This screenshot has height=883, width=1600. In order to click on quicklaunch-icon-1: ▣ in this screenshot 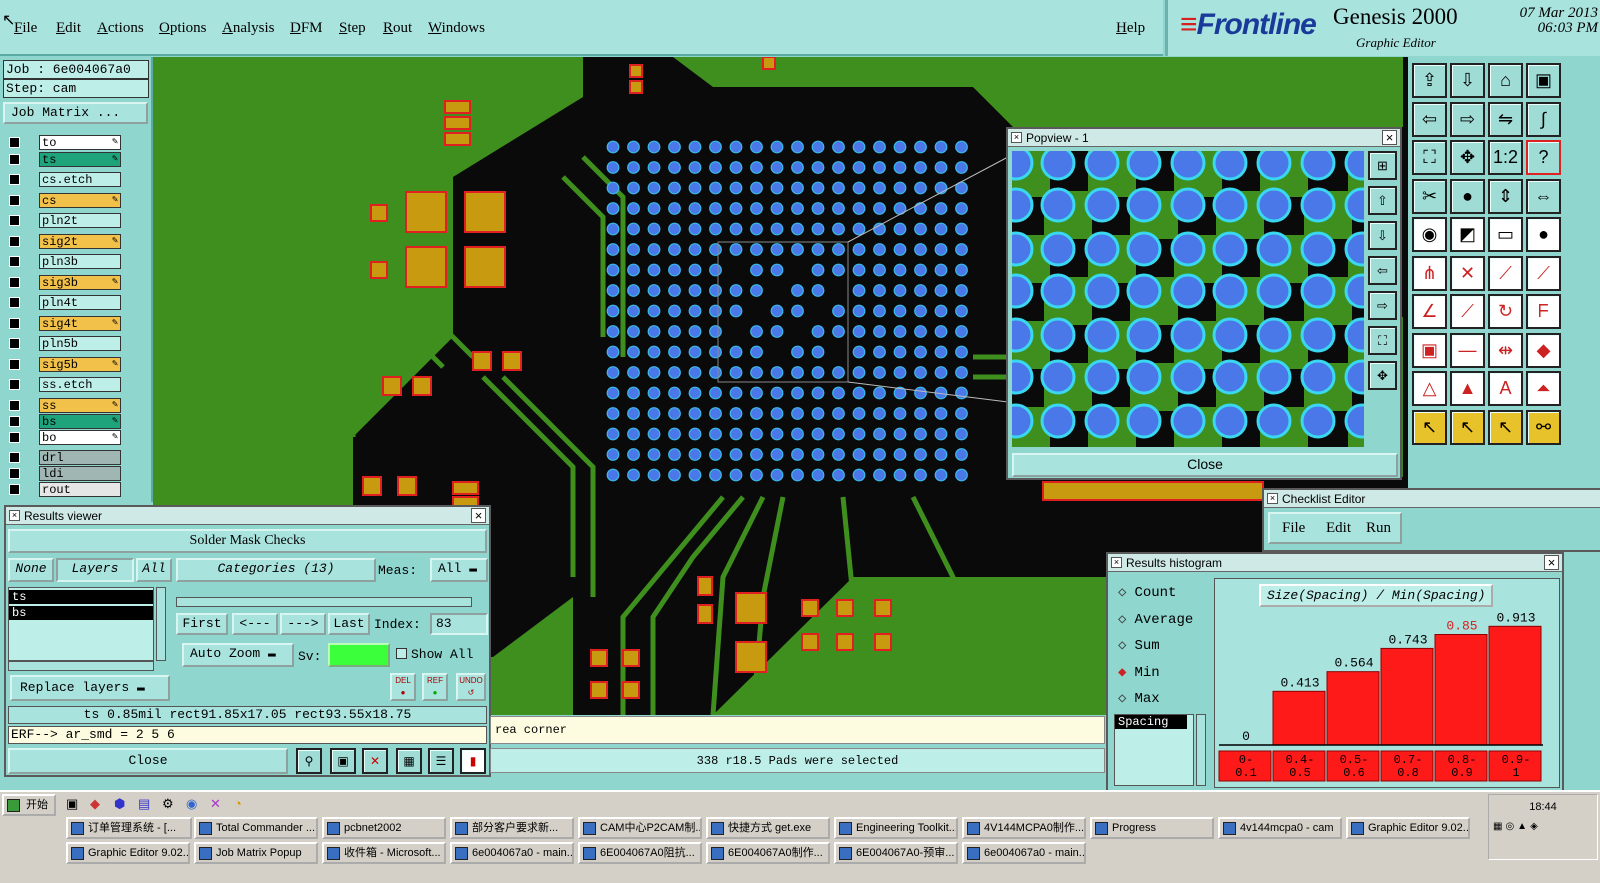, I will do `click(72, 804)`.